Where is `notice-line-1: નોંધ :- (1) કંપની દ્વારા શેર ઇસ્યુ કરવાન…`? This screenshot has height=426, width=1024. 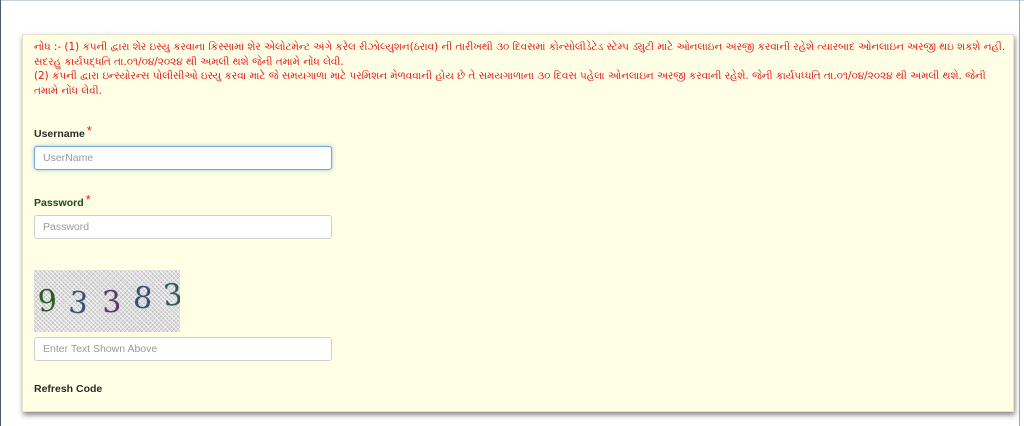 notice-line-1: નોંધ :- (1) કંપની દ્વારા શેર ઇસ્યુ કરવાન… is located at coordinates (520, 54).